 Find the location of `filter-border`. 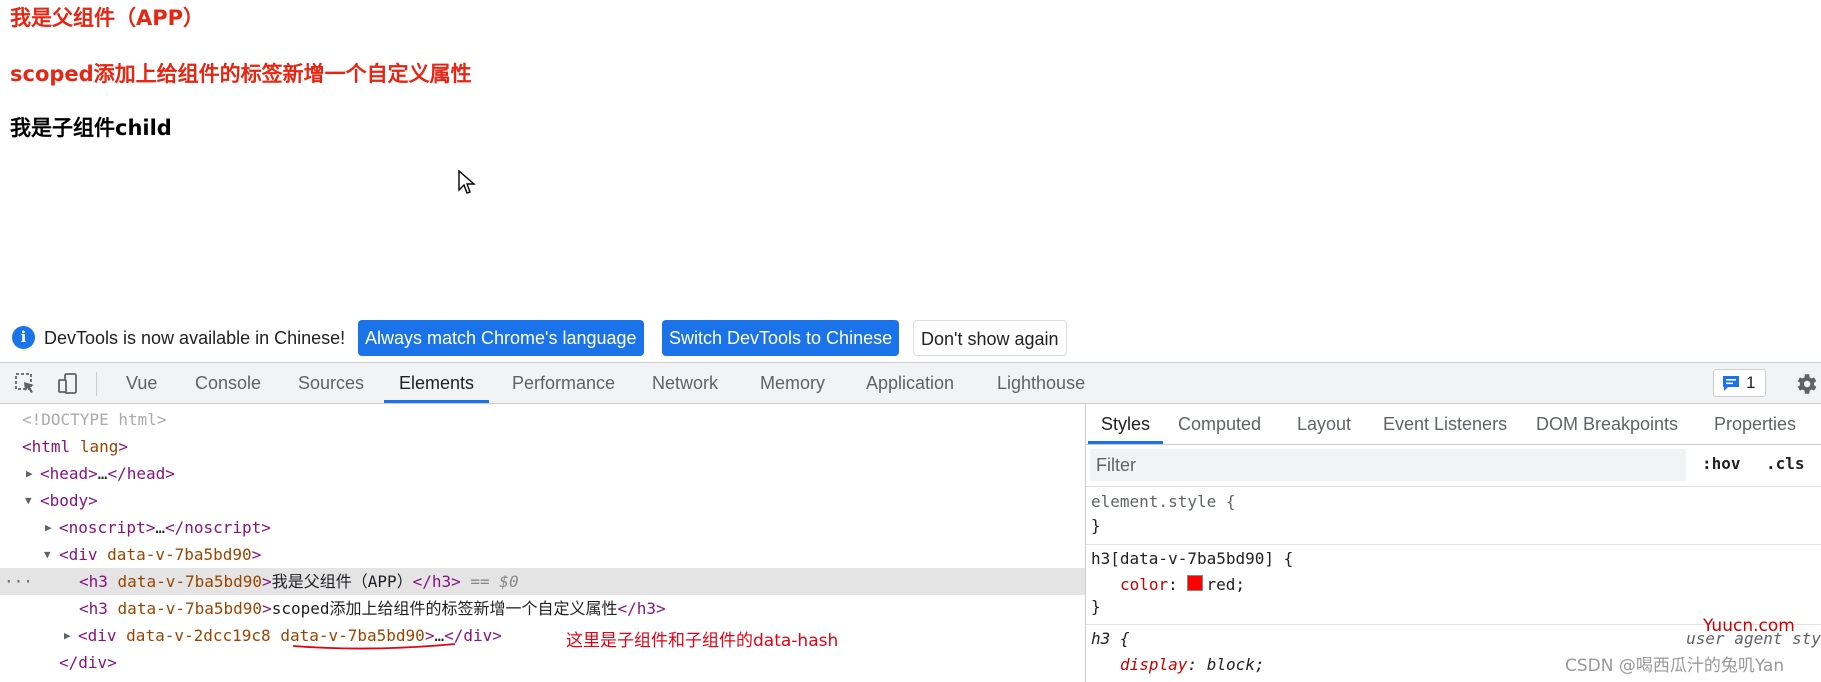

filter-border is located at coordinates (1453, 486).